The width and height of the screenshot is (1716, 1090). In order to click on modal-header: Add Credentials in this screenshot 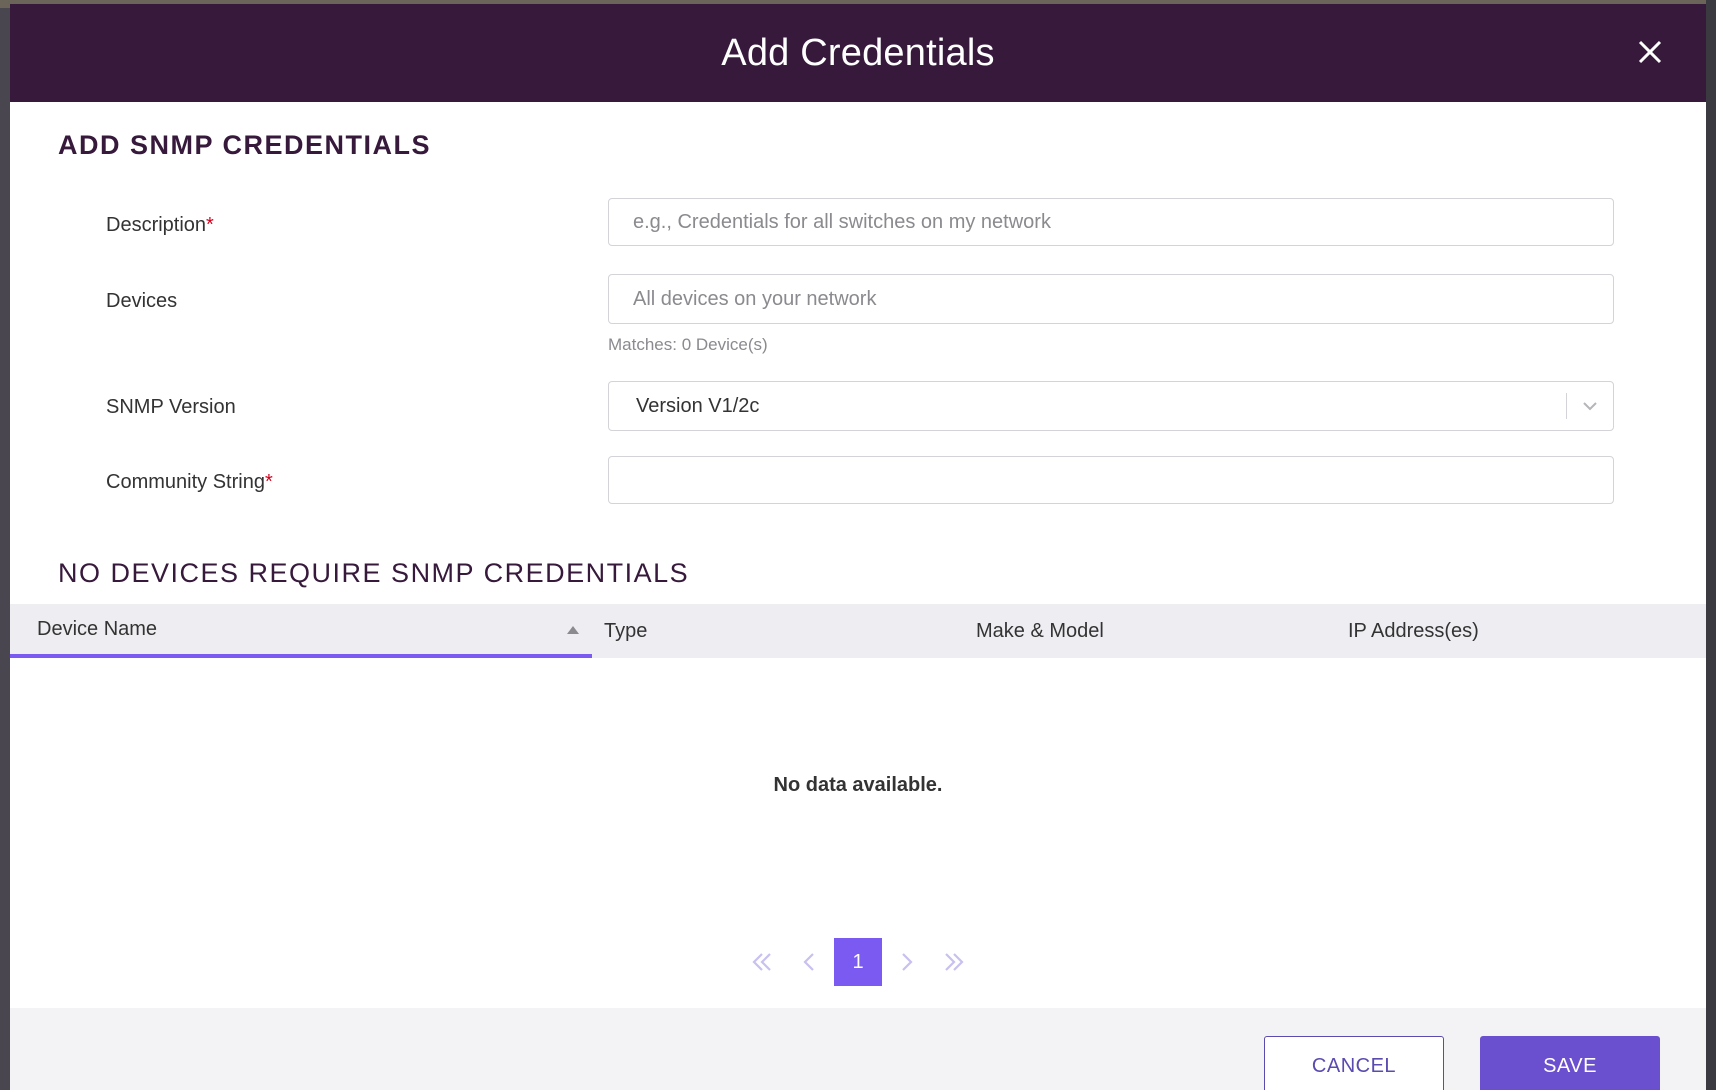, I will do `click(858, 53)`.